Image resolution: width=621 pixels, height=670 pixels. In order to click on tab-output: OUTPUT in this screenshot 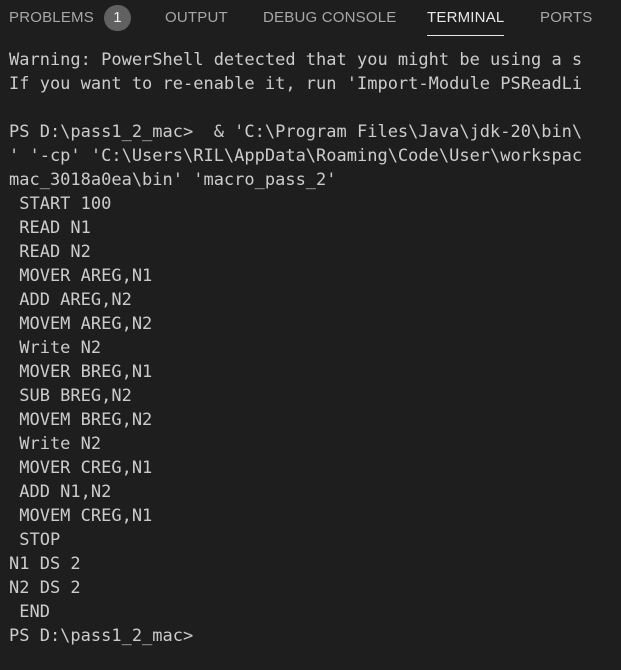, I will do `click(196, 18)`.